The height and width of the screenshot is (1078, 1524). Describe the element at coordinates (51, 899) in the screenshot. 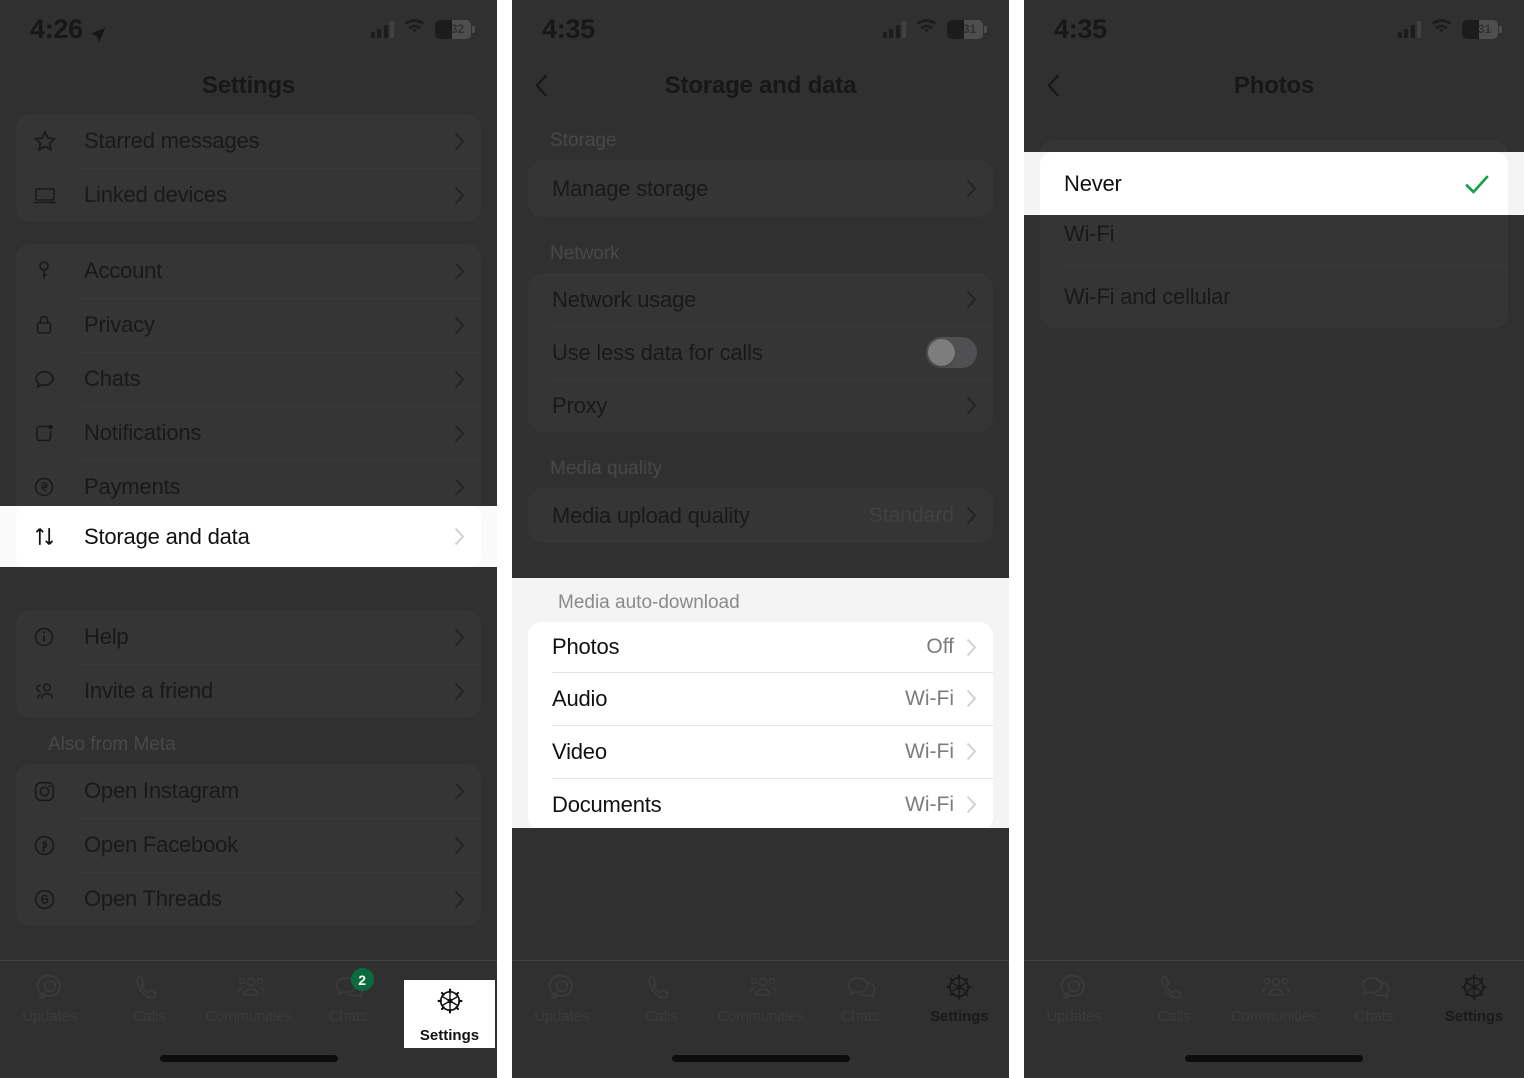

I see `threads-icon` at that location.